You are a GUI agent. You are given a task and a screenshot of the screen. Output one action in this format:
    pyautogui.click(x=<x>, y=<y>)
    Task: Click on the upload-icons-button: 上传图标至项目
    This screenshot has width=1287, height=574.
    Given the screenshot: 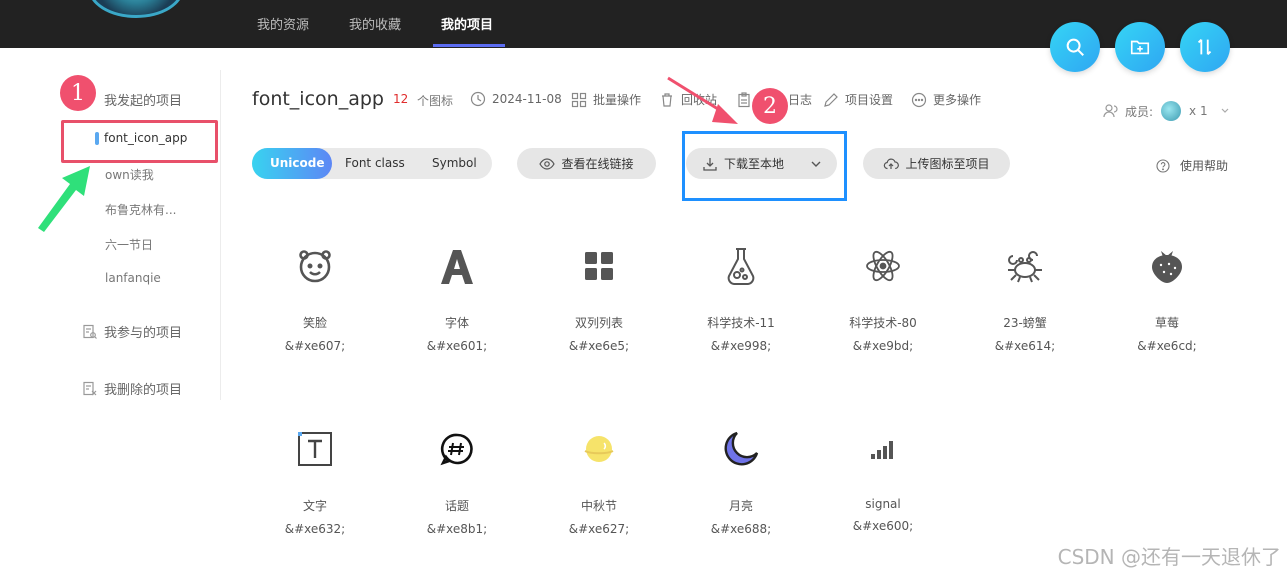 What is the action you would take?
    pyautogui.click(x=936, y=163)
    